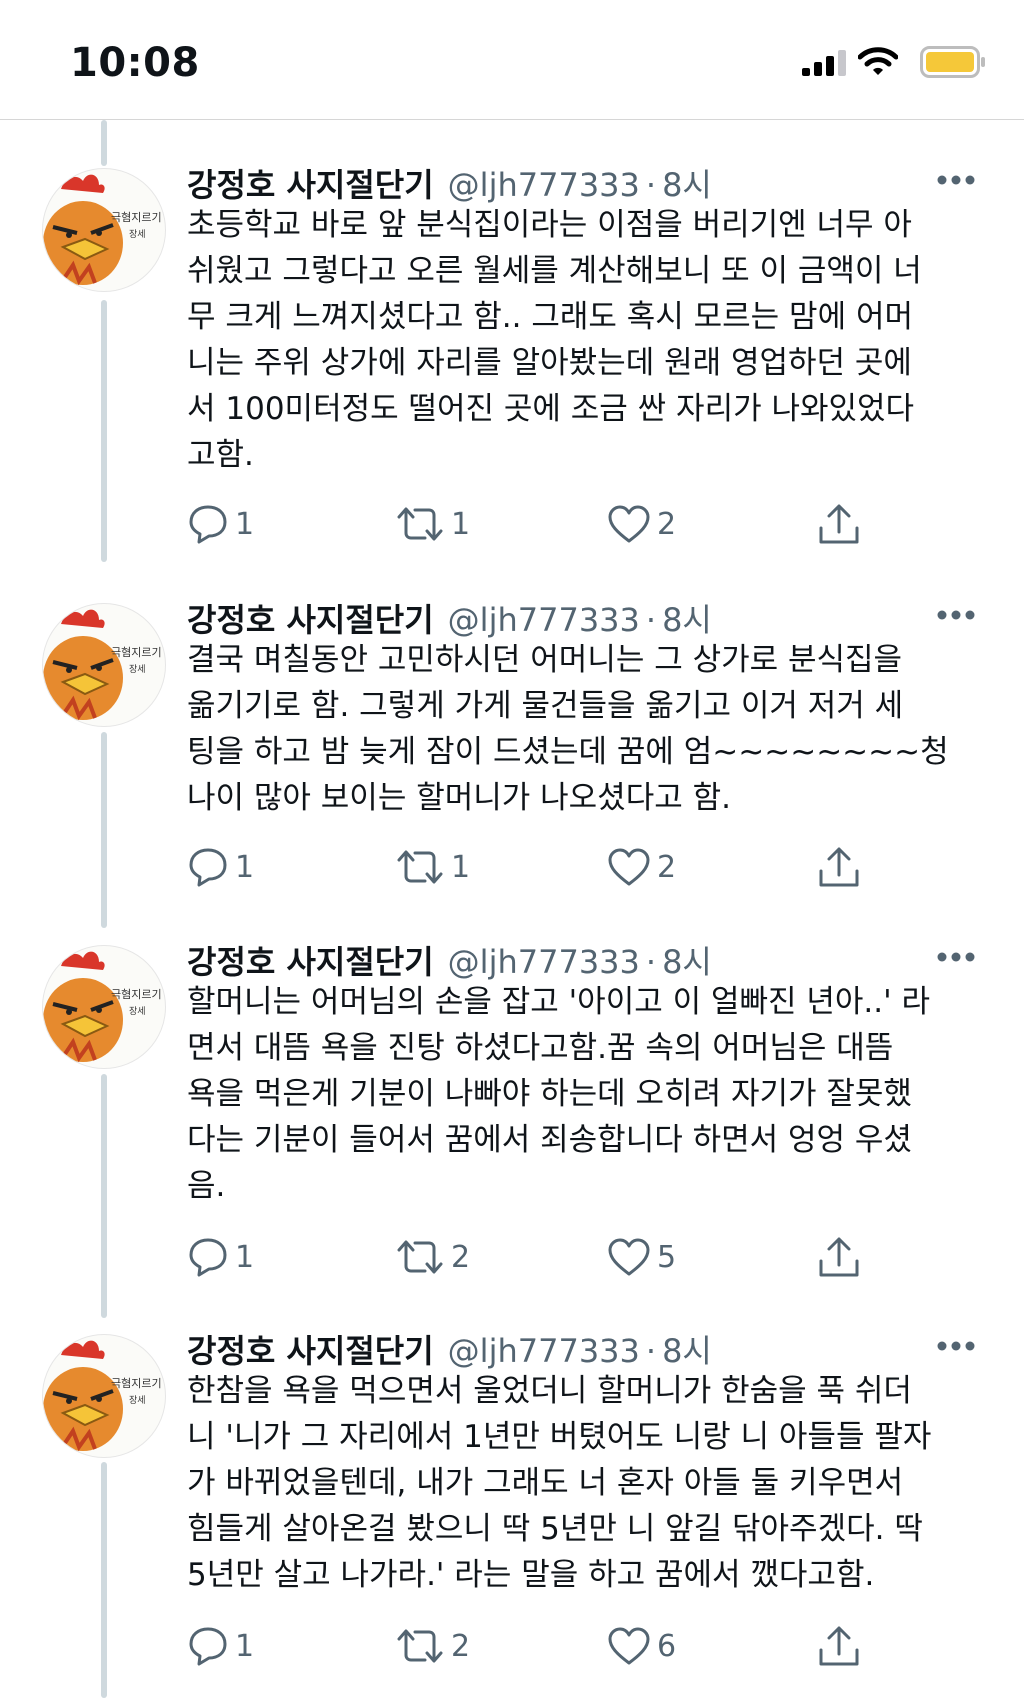 This screenshot has height=1698, width=1024. I want to click on text-line: 할머니는 어머님의 손을 잡고 '아이고 이 얼빠진 년아..' 라, so click(559, 1002).